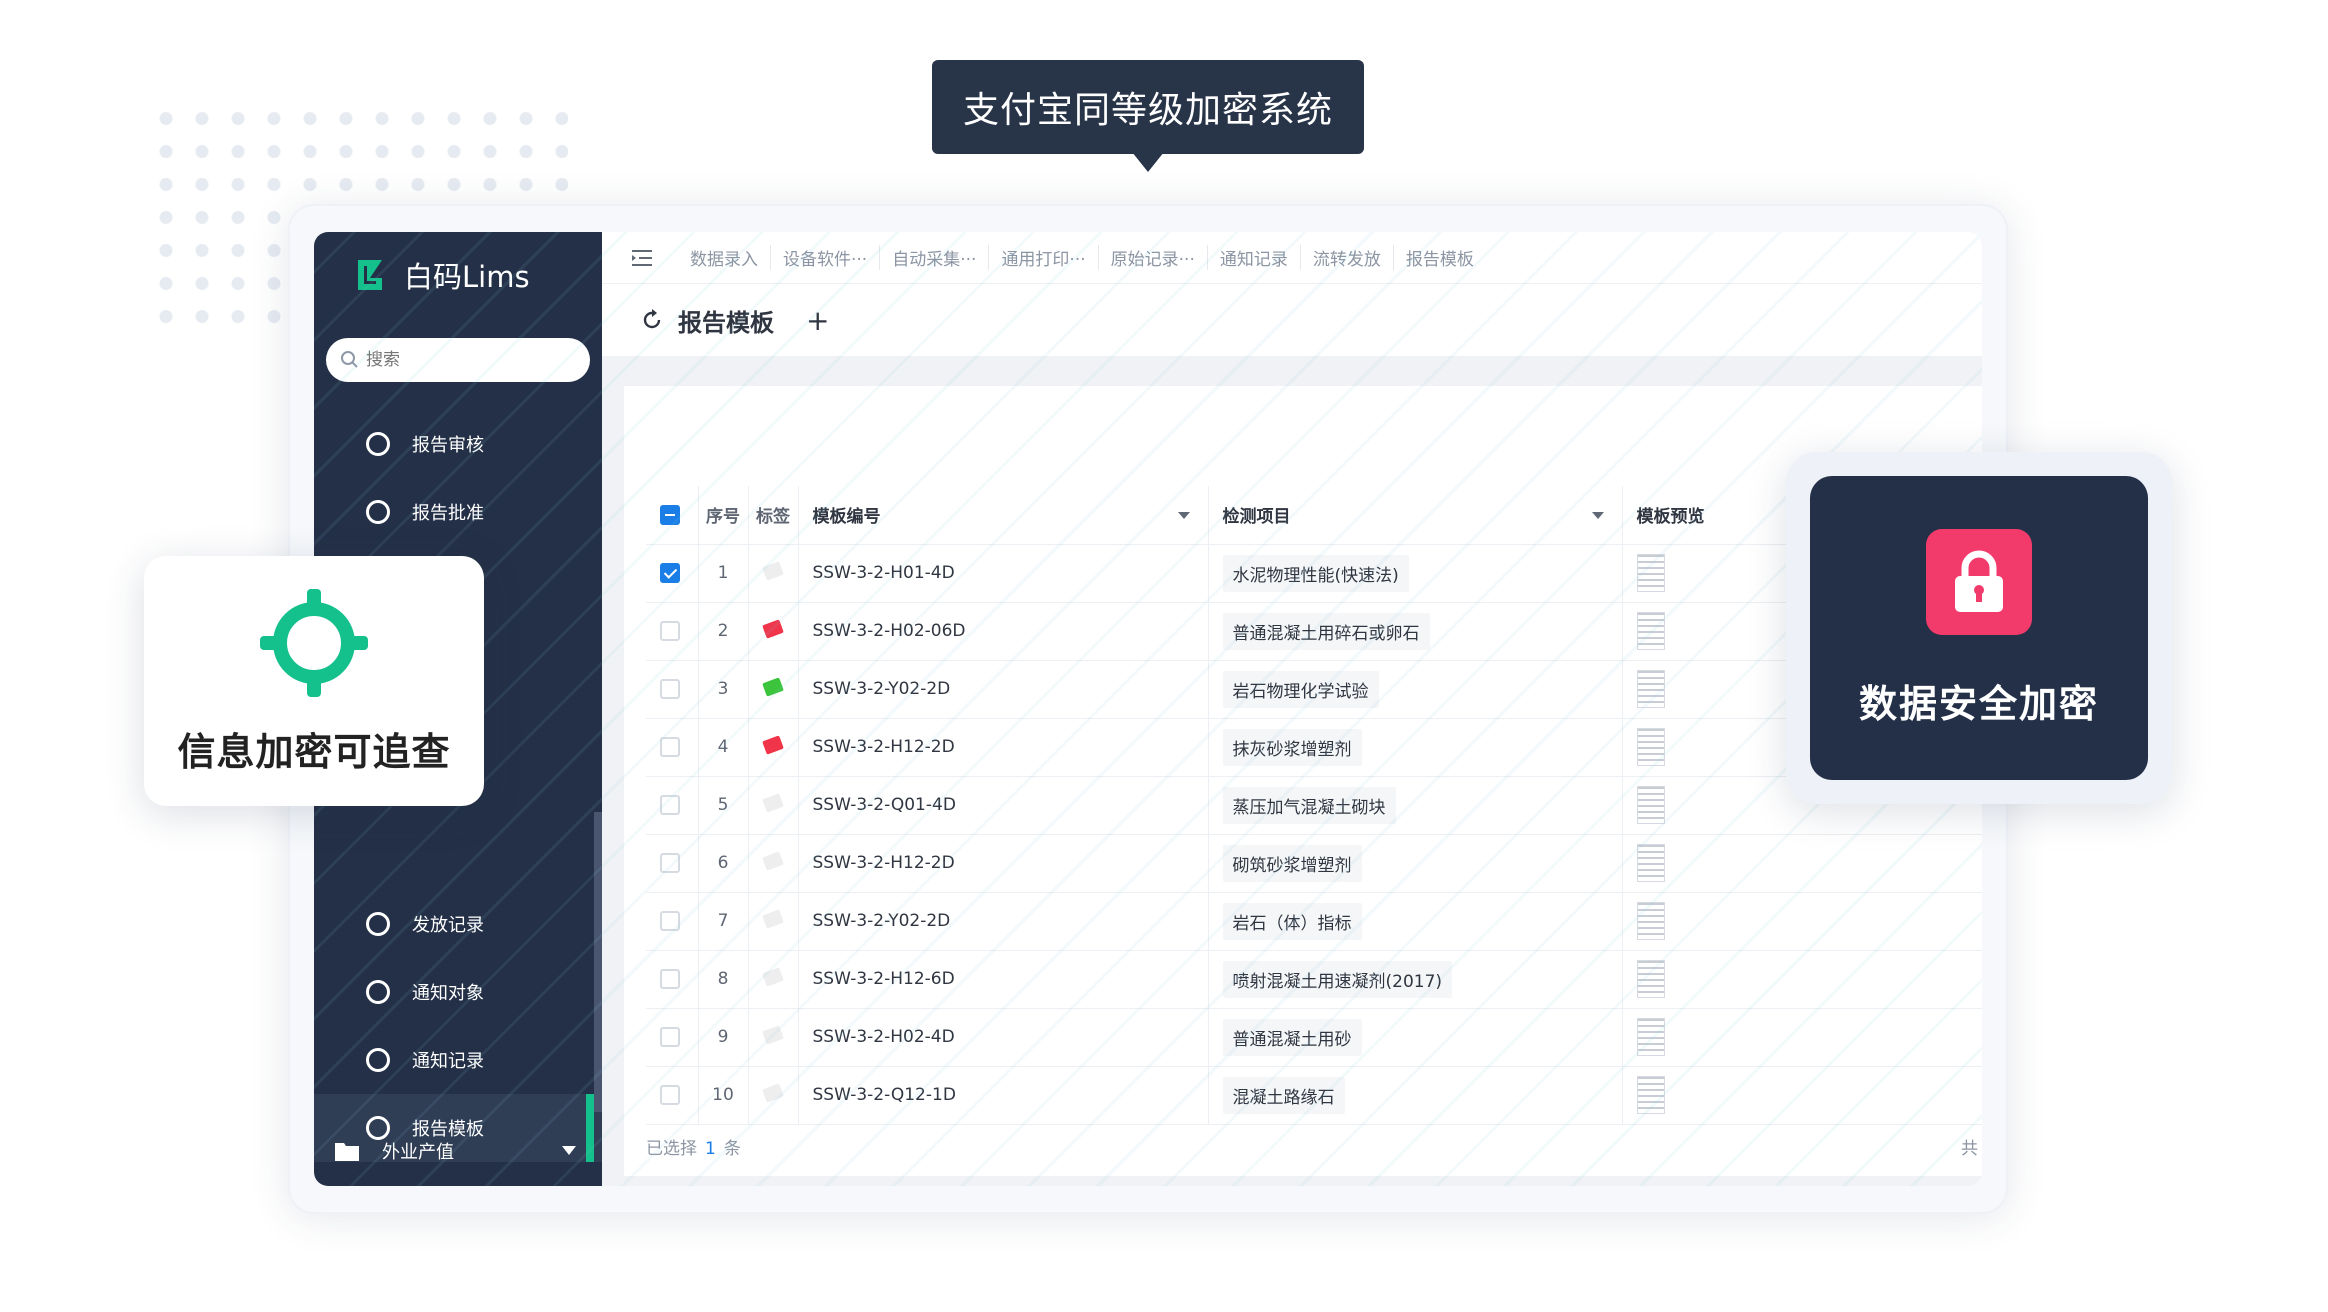 This screenshot has height=1312, width=2328. I want to click on row-item: 岩石（体）指标, so click(1292, 921).